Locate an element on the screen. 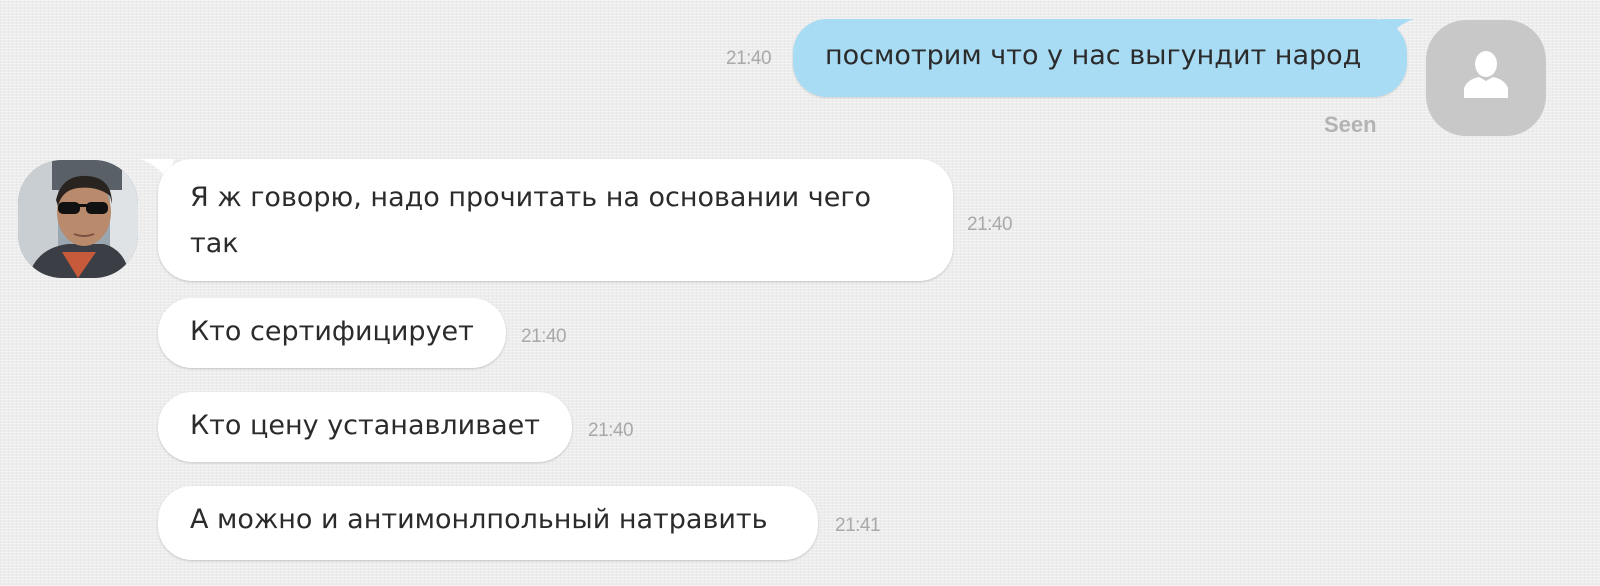  incoming-message-bubble: Кто сертифицирует is located at coordinates (332, 333).